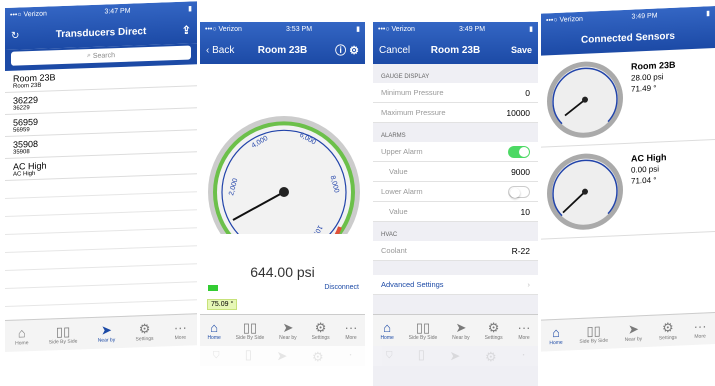 The image size is (715, 386). What do you see at coordinates (585, 99) in the screenshot?
I see `mini-gauge` at bounding box center [585, 99].